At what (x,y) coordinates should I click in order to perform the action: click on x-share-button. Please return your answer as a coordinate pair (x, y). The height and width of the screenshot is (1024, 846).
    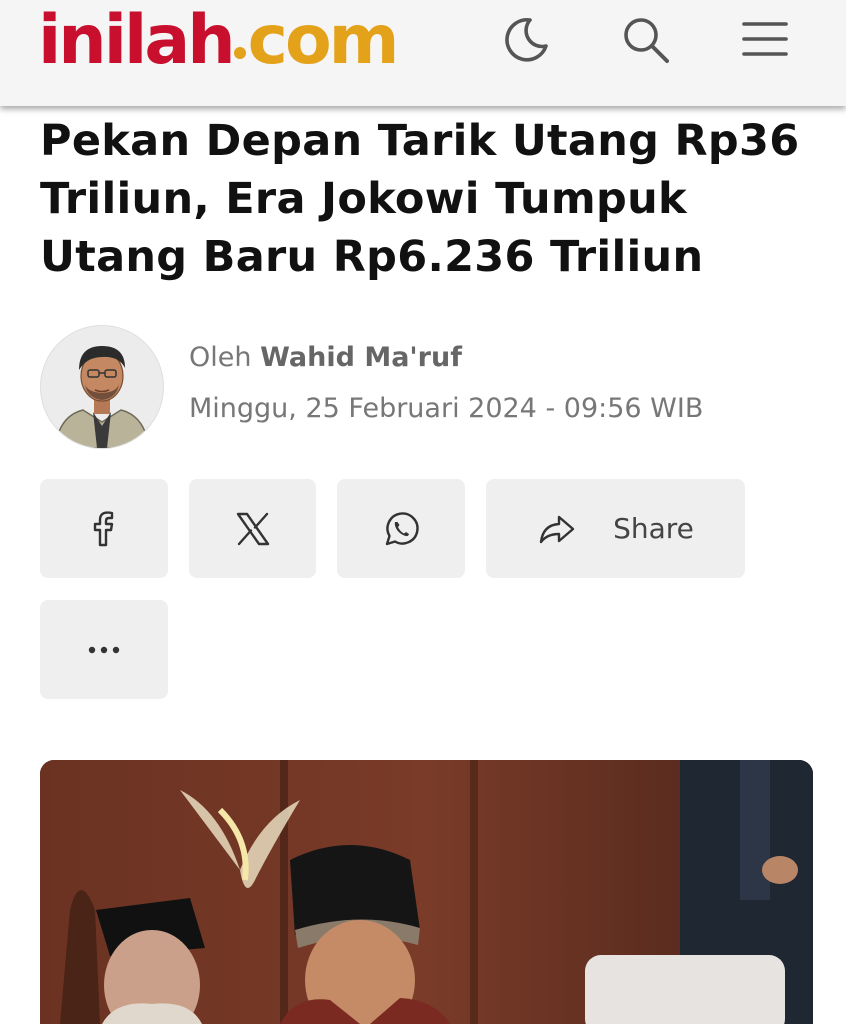
    Looking at the image, I should click on (252, 528).